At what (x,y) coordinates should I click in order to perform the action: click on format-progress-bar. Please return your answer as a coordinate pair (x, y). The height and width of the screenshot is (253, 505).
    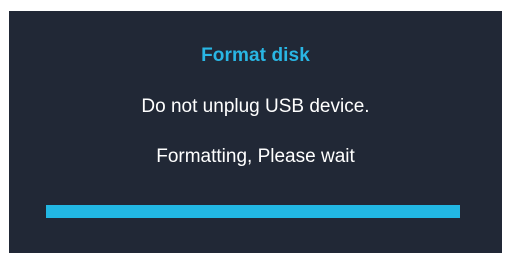
    Looking at the image, I should click on (253, 211).